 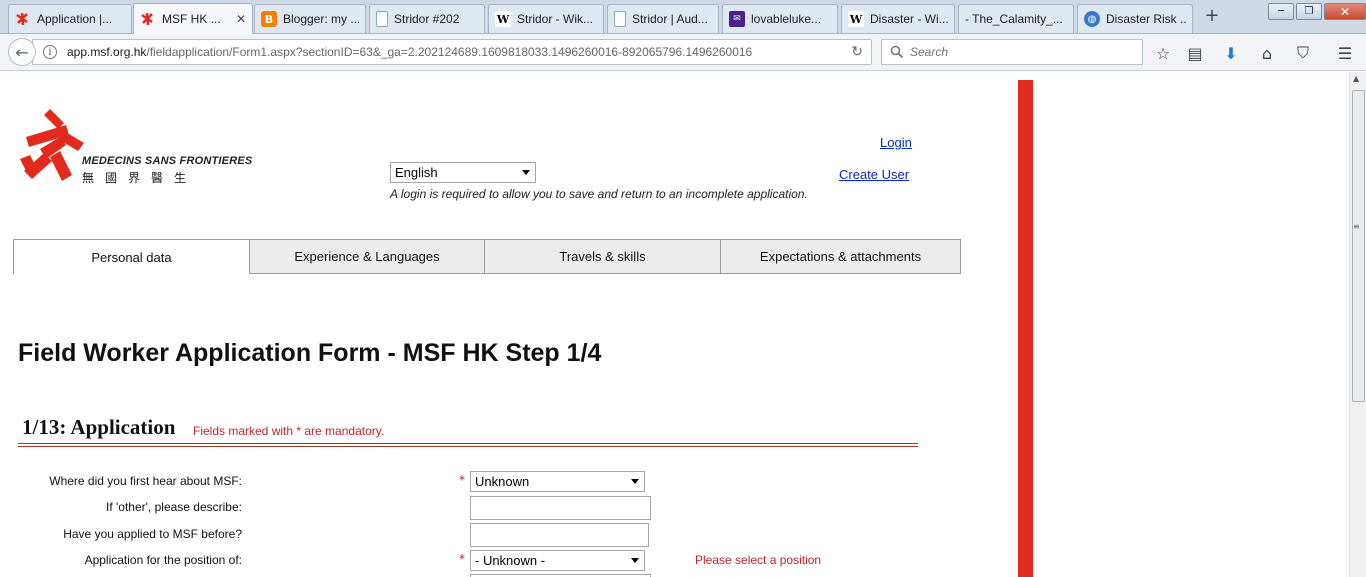 What do you see at coordinates (463, 172) in the screenshot?
I see `language-select: English` at bounding box center [463, 172].